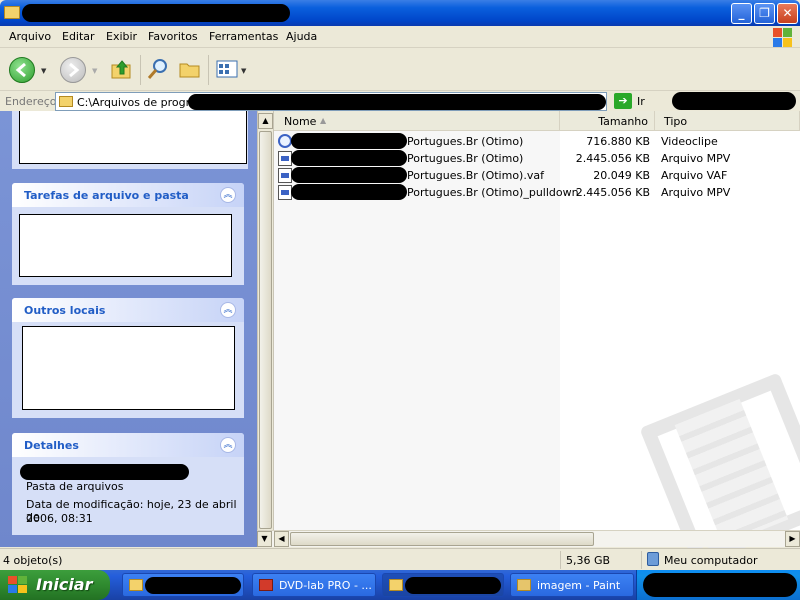 The width and height of the screenshot is (800, 600). What do you see at coordinates (128, 358) in the screenshot?
I see `other-places-panel: Outros locais ︽` at bounding box center [128, 358].